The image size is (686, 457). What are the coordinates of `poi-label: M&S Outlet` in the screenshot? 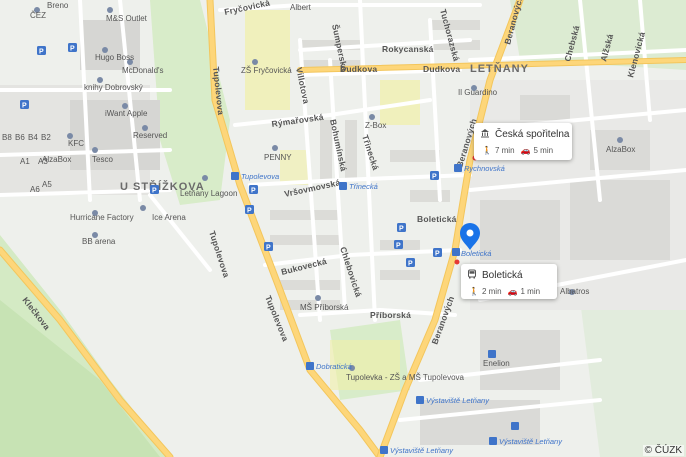 It's located at (127, 18).